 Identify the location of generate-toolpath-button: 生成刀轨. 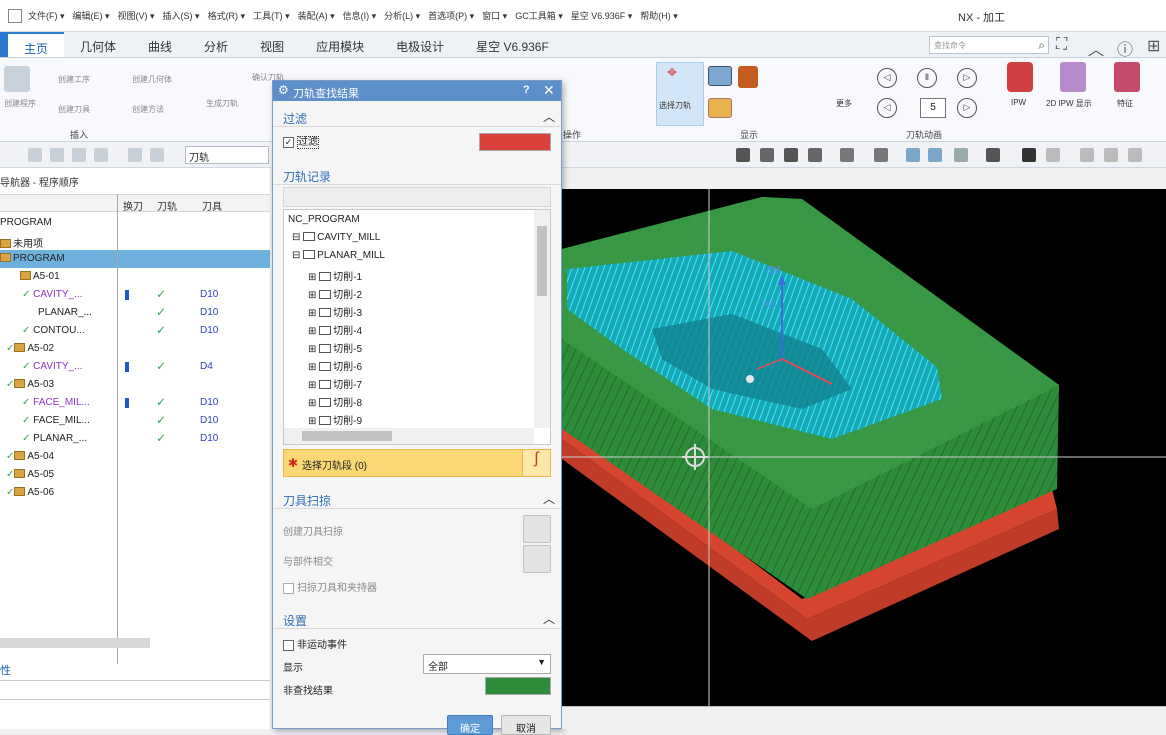
(222, 103).